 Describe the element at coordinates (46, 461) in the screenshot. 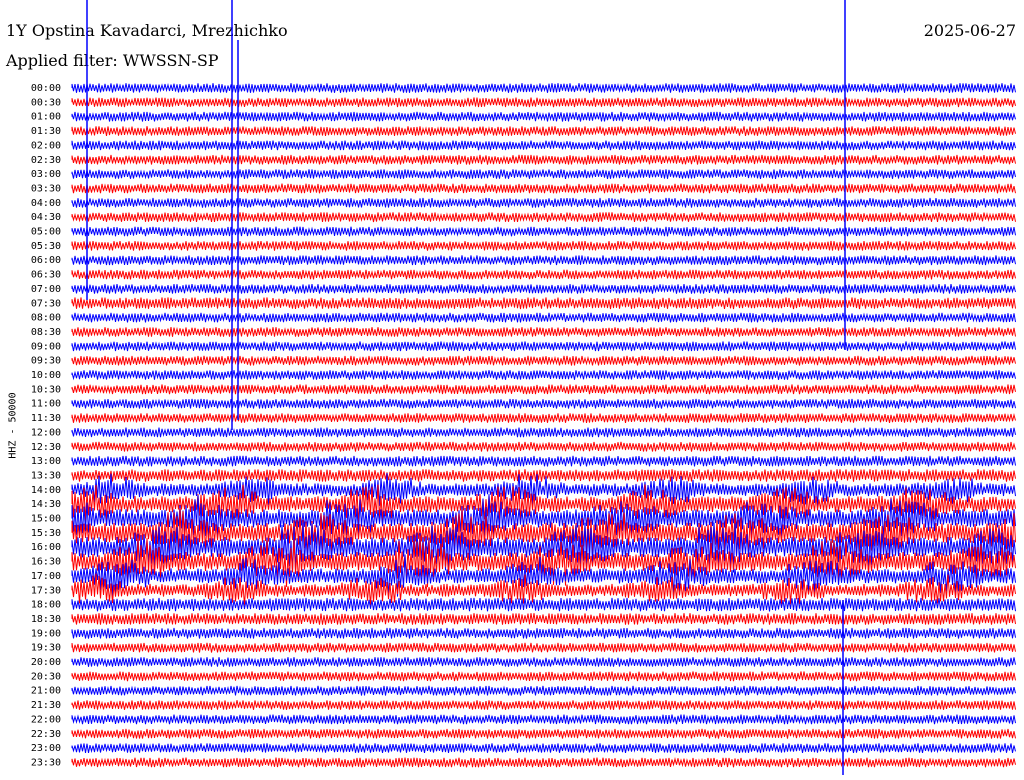

I see `time-tick-label: 13:00` at that location.